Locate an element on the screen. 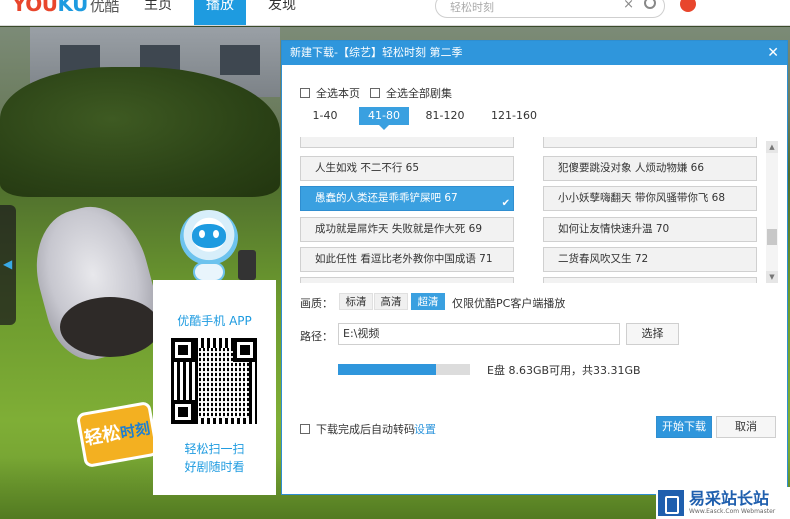  site-watermark: 易采站长站 Www.Easck.Com Webmaster is located at coordinates (723, 503).